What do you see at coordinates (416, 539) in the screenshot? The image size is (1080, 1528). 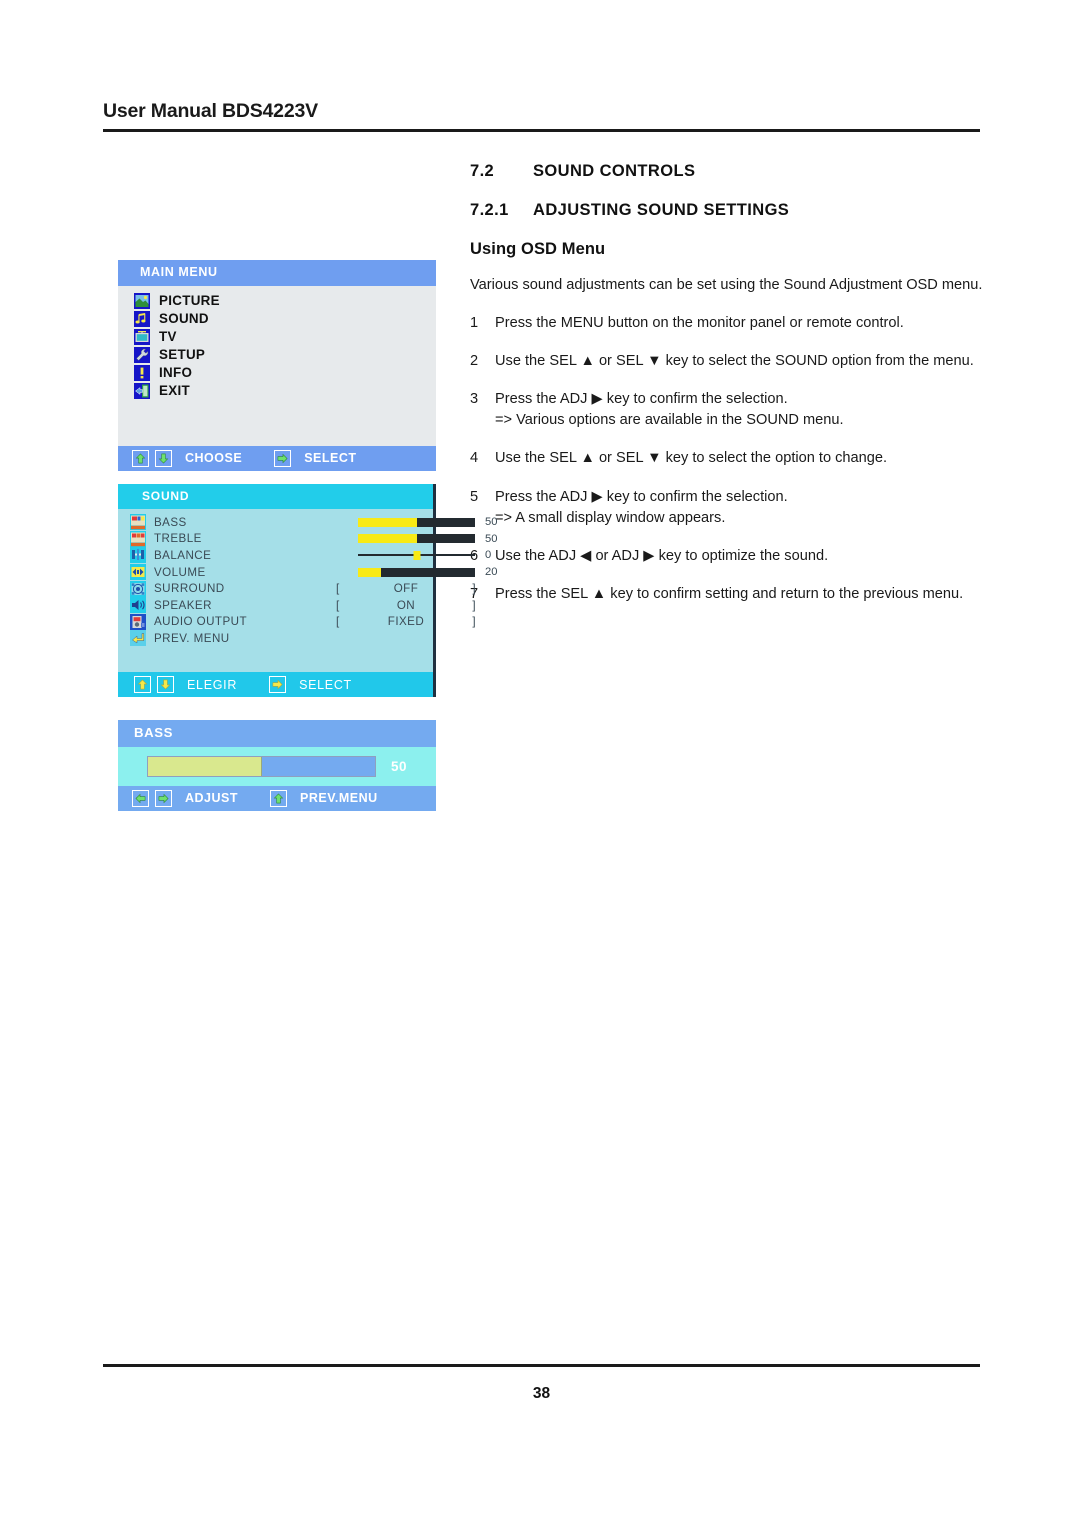 I see `treble-slider-track` at bounding box center [416, 539].